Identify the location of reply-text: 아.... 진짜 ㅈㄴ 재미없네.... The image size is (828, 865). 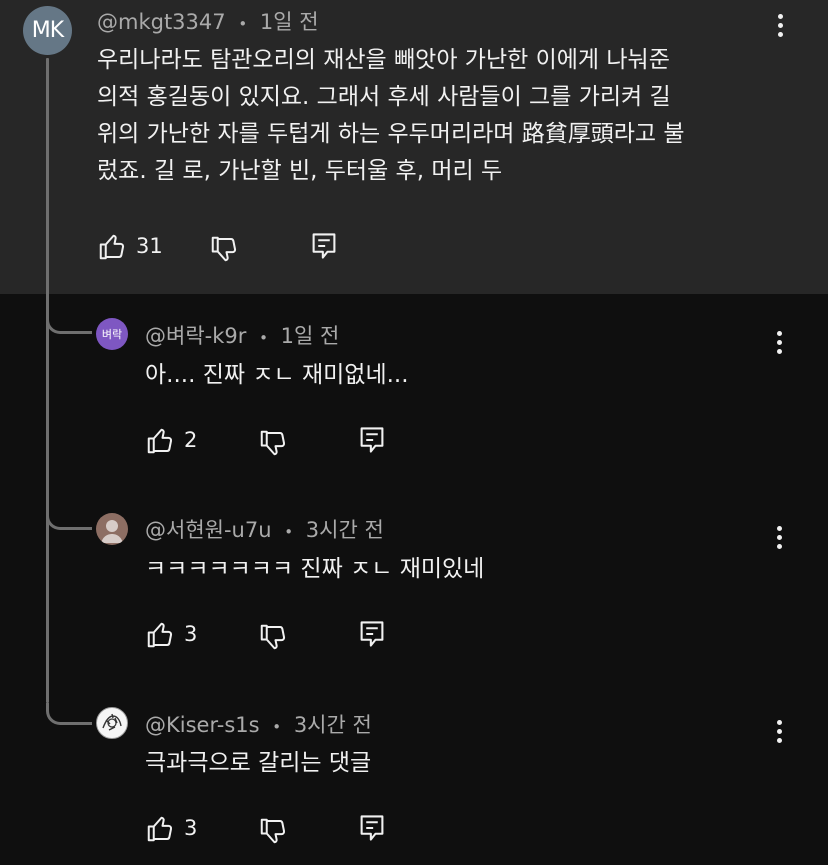
(277, 375).